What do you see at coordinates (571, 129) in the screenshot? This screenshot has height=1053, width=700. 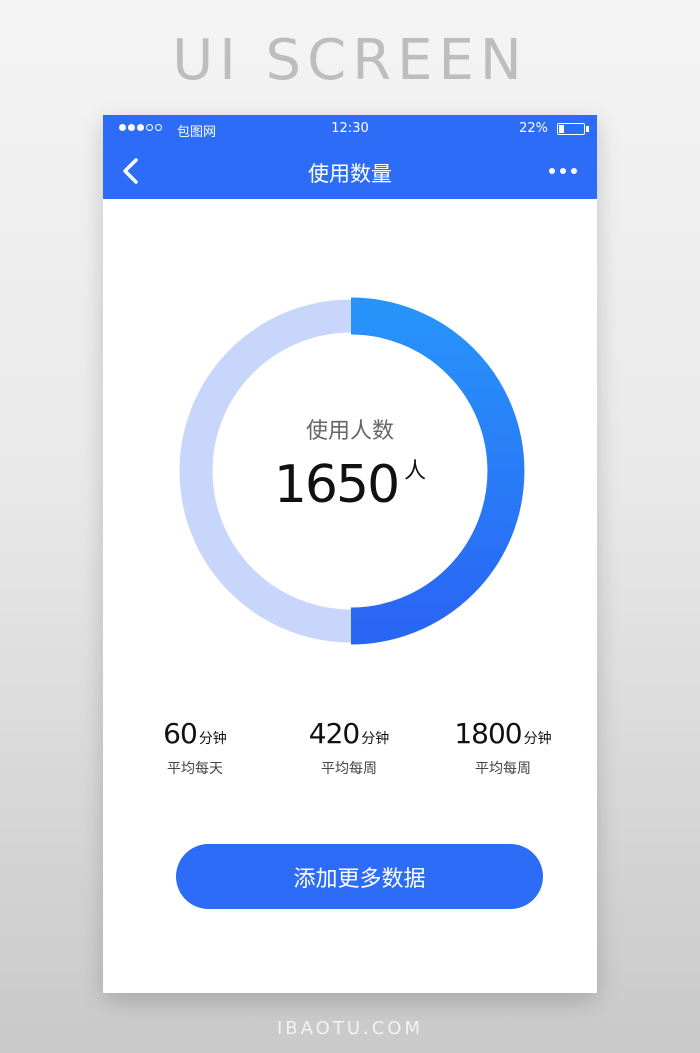 I see `battery-icon` at bounding box center [571, 129].